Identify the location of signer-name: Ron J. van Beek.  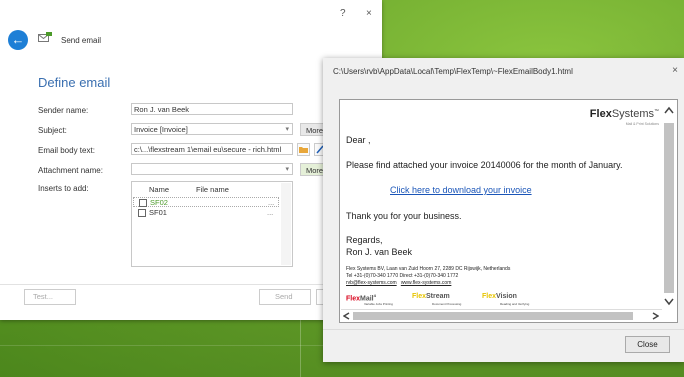
(379, 252).